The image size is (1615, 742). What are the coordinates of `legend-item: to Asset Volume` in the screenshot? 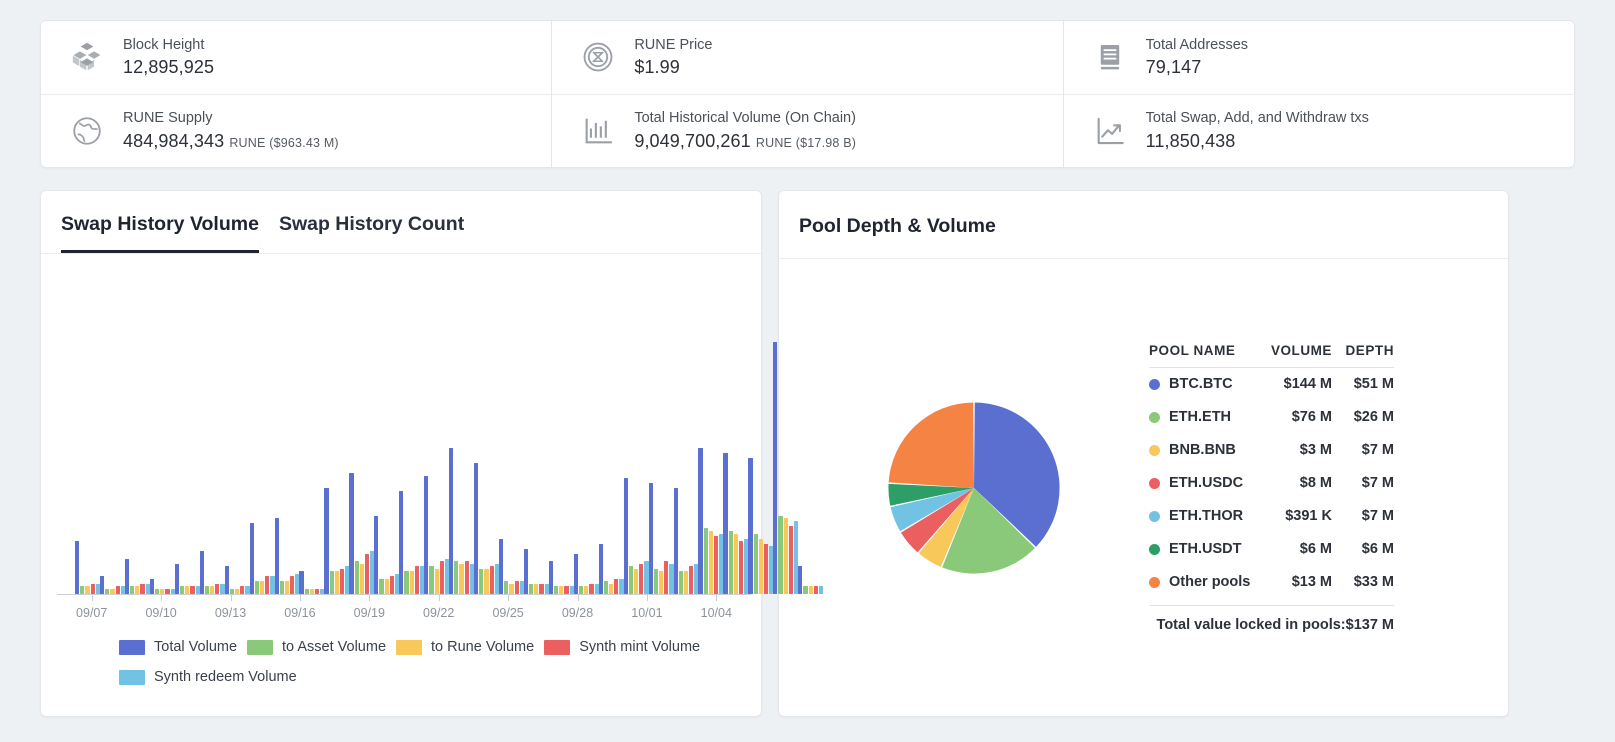 It's located at (316, 647).